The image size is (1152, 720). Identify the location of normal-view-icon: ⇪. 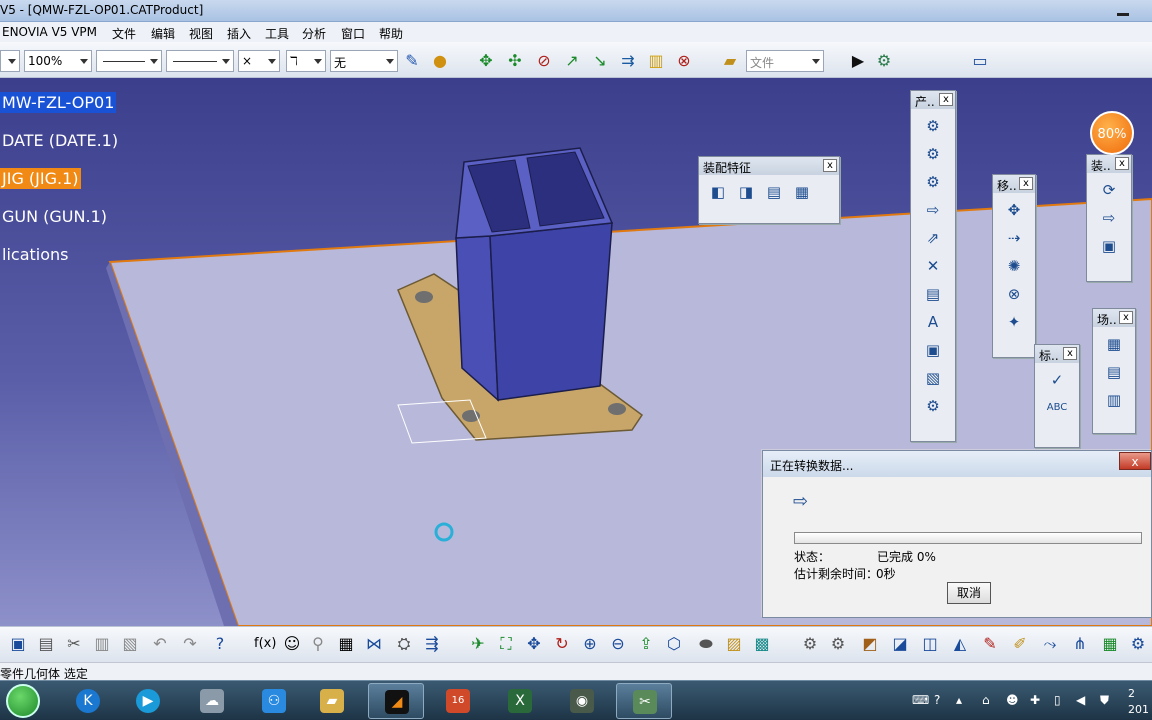
(646, 644).